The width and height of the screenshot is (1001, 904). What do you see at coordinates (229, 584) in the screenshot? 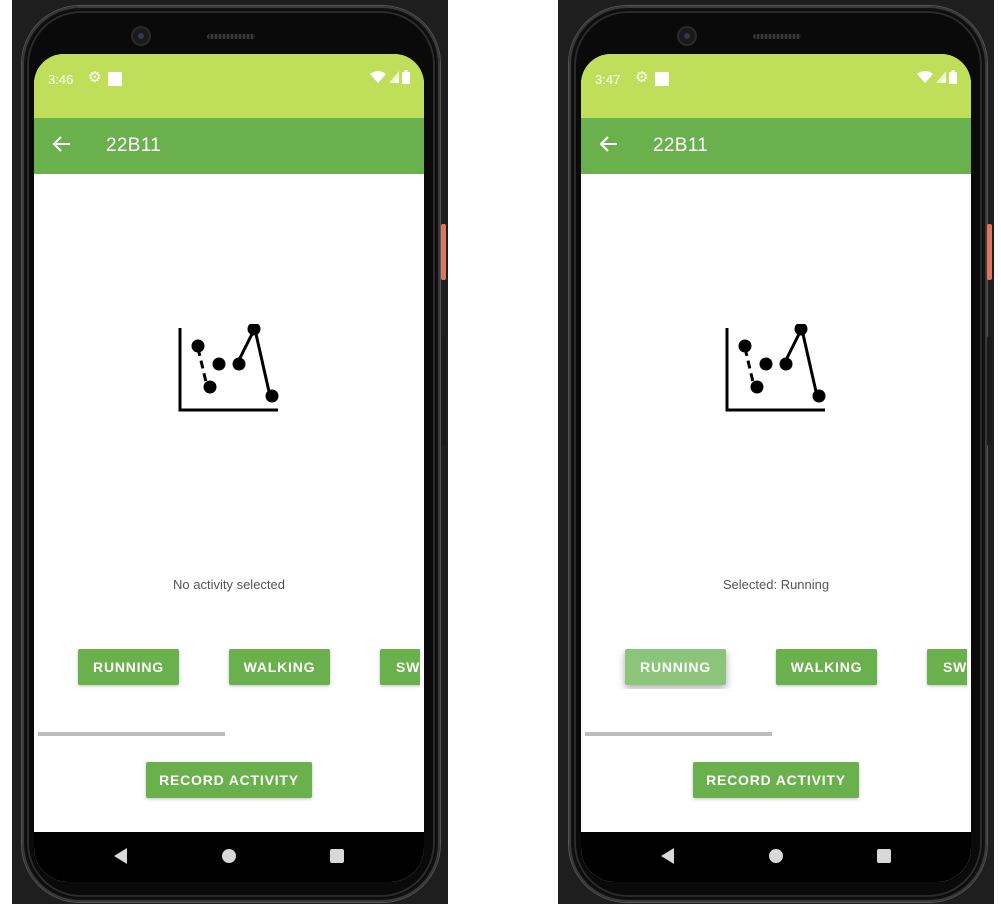
I see `selected-activity-label: No activity selected` at bounding box center [229, 584].